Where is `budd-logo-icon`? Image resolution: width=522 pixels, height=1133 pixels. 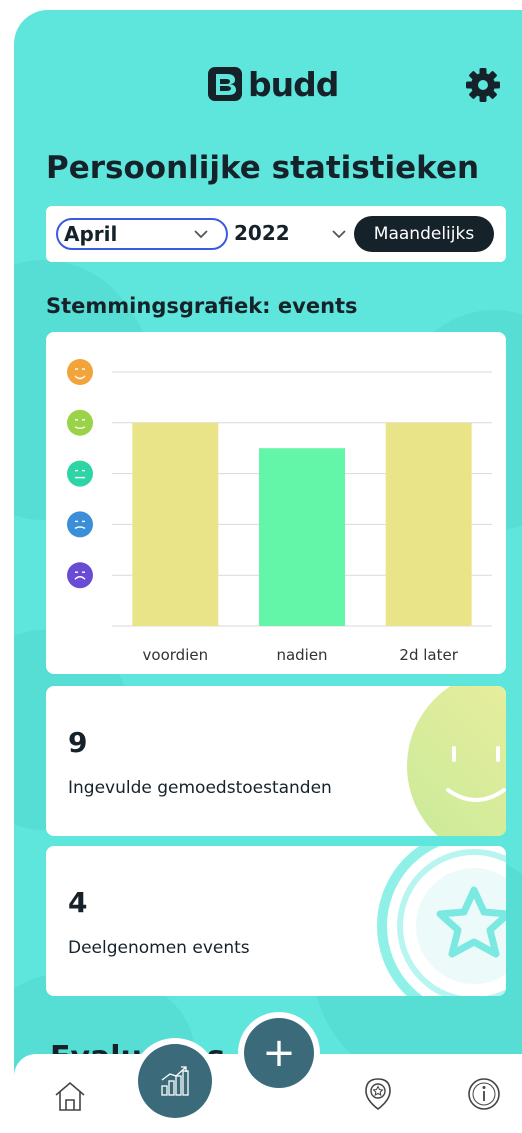 budd-logo-icon is located at coordinates (225, 84).